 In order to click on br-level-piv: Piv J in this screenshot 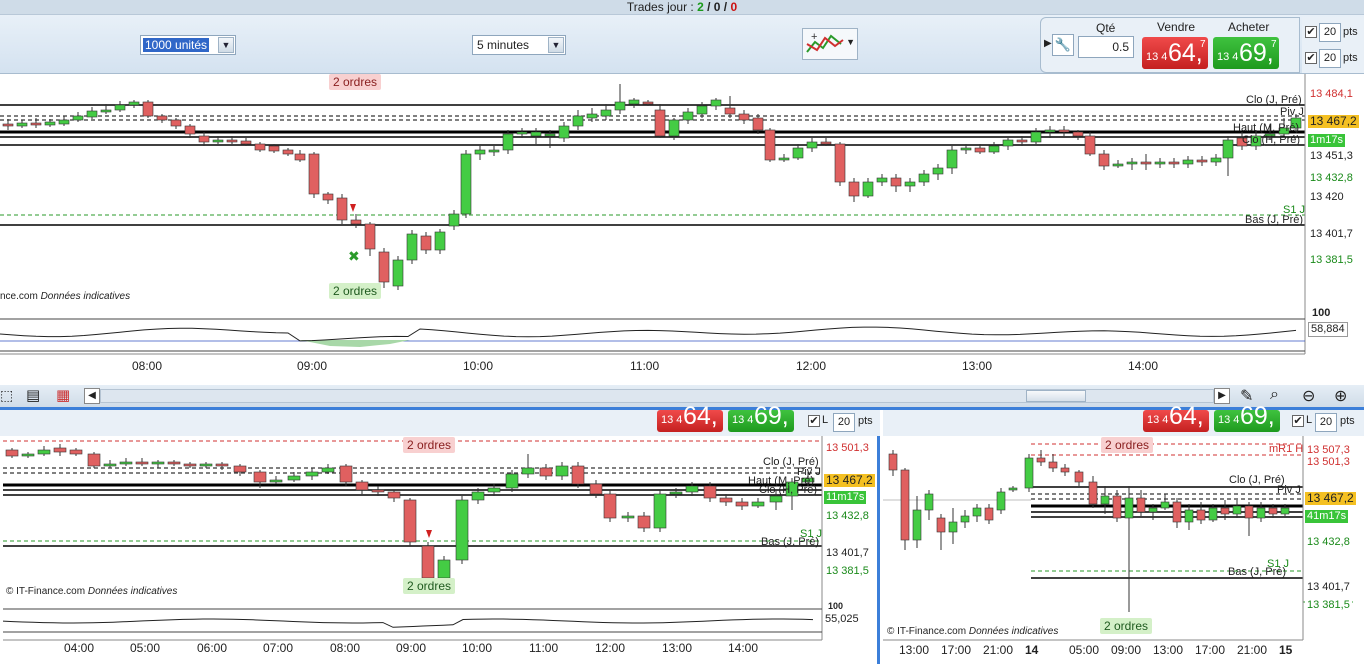, I will do `click(1289, 490)`.